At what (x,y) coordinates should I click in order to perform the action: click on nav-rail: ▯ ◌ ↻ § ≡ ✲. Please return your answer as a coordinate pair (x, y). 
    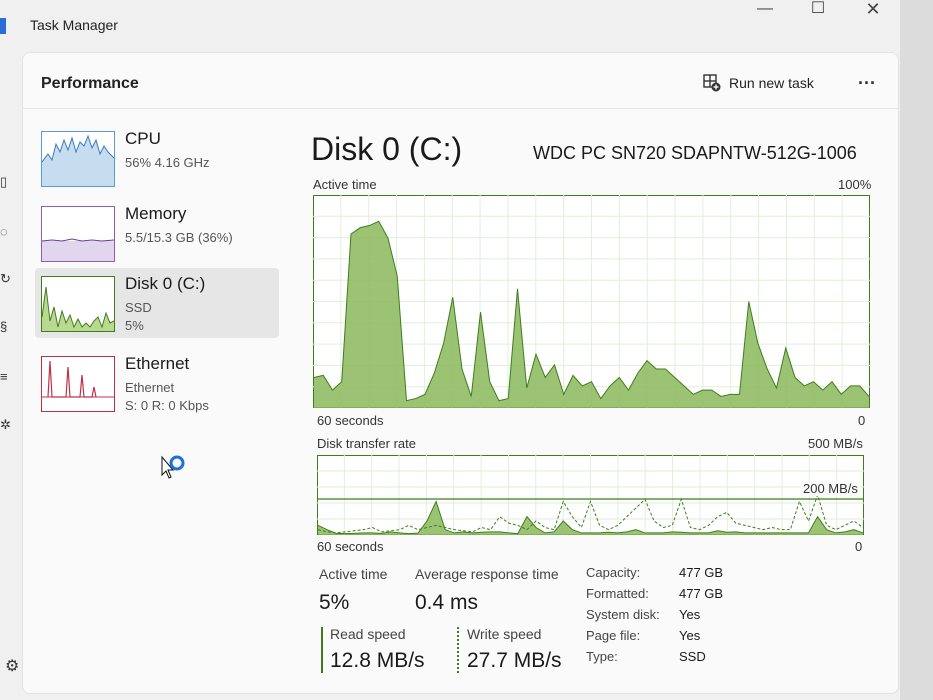
    Looking at the image, I should click on (11, 375).